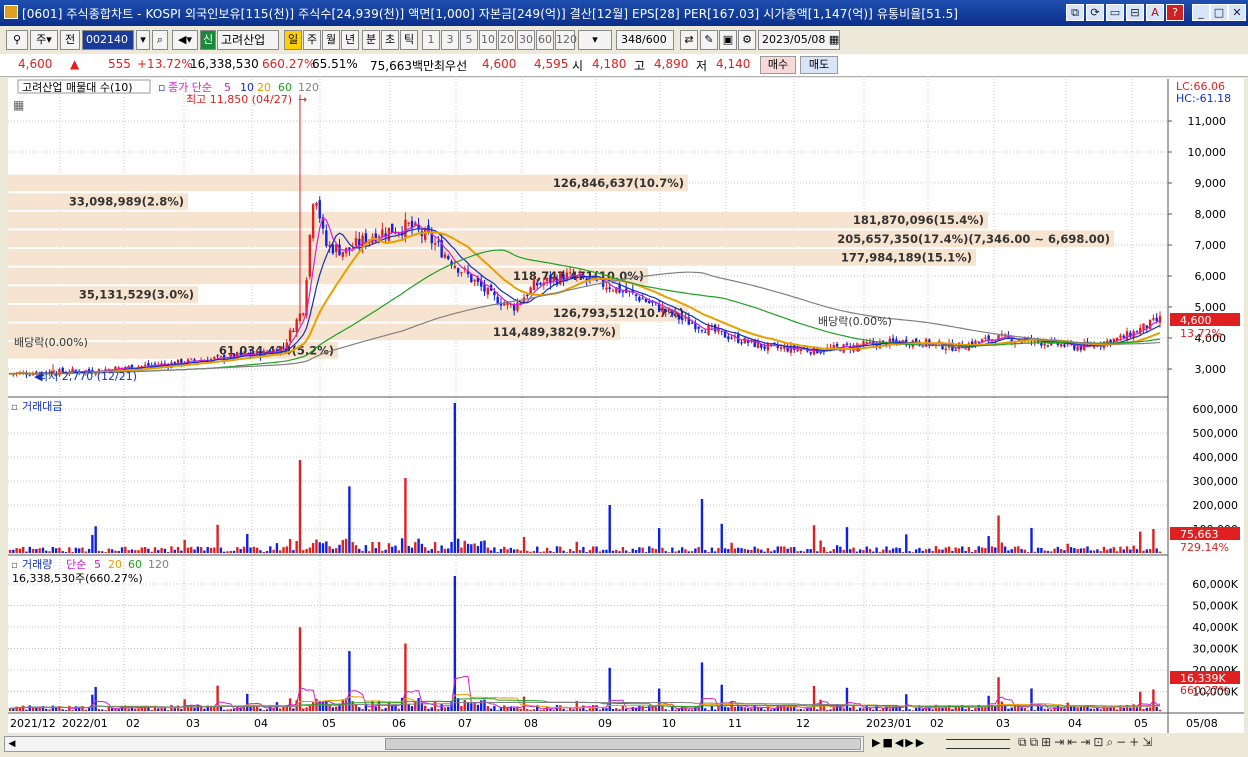 The width and height of the screenshot is (1248, 757). What do you see at coordinates (185, 40) in the screenshot?
I see `speaker-icon: ◀▾` at bounding box center [185, 40].